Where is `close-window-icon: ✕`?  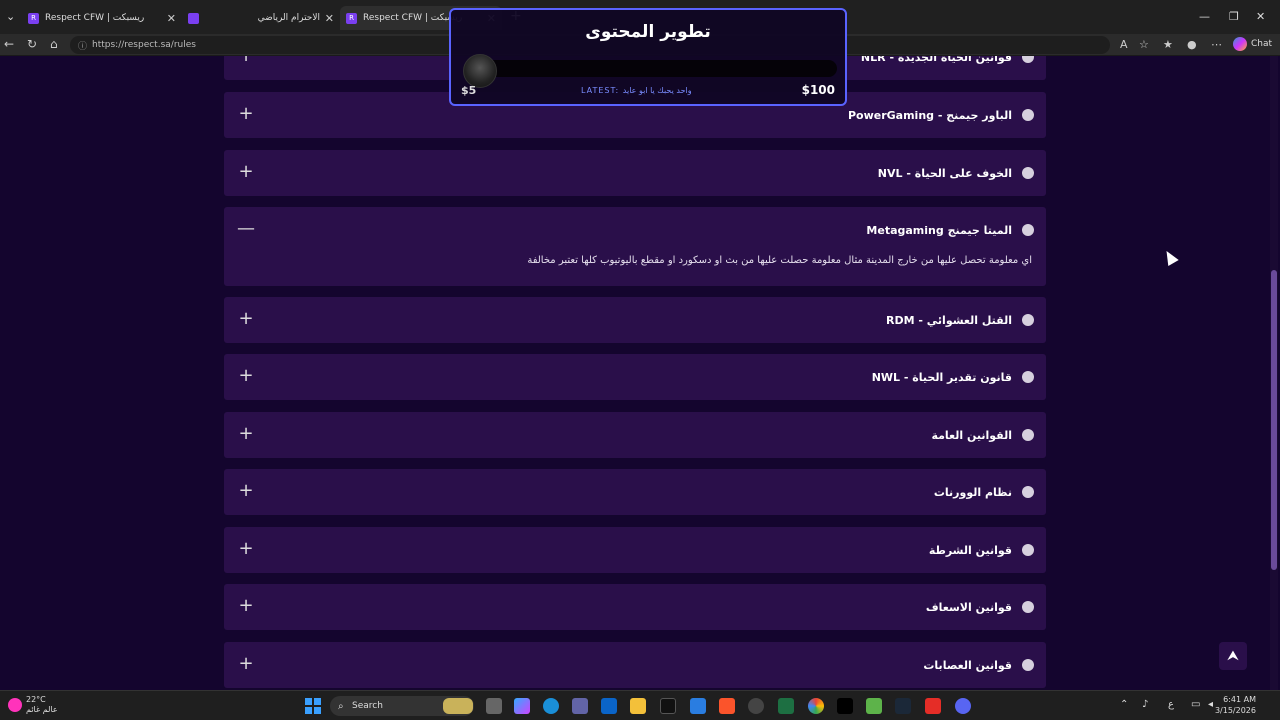 close-window-icon: ✕ is located at coordinates (1260, 16).